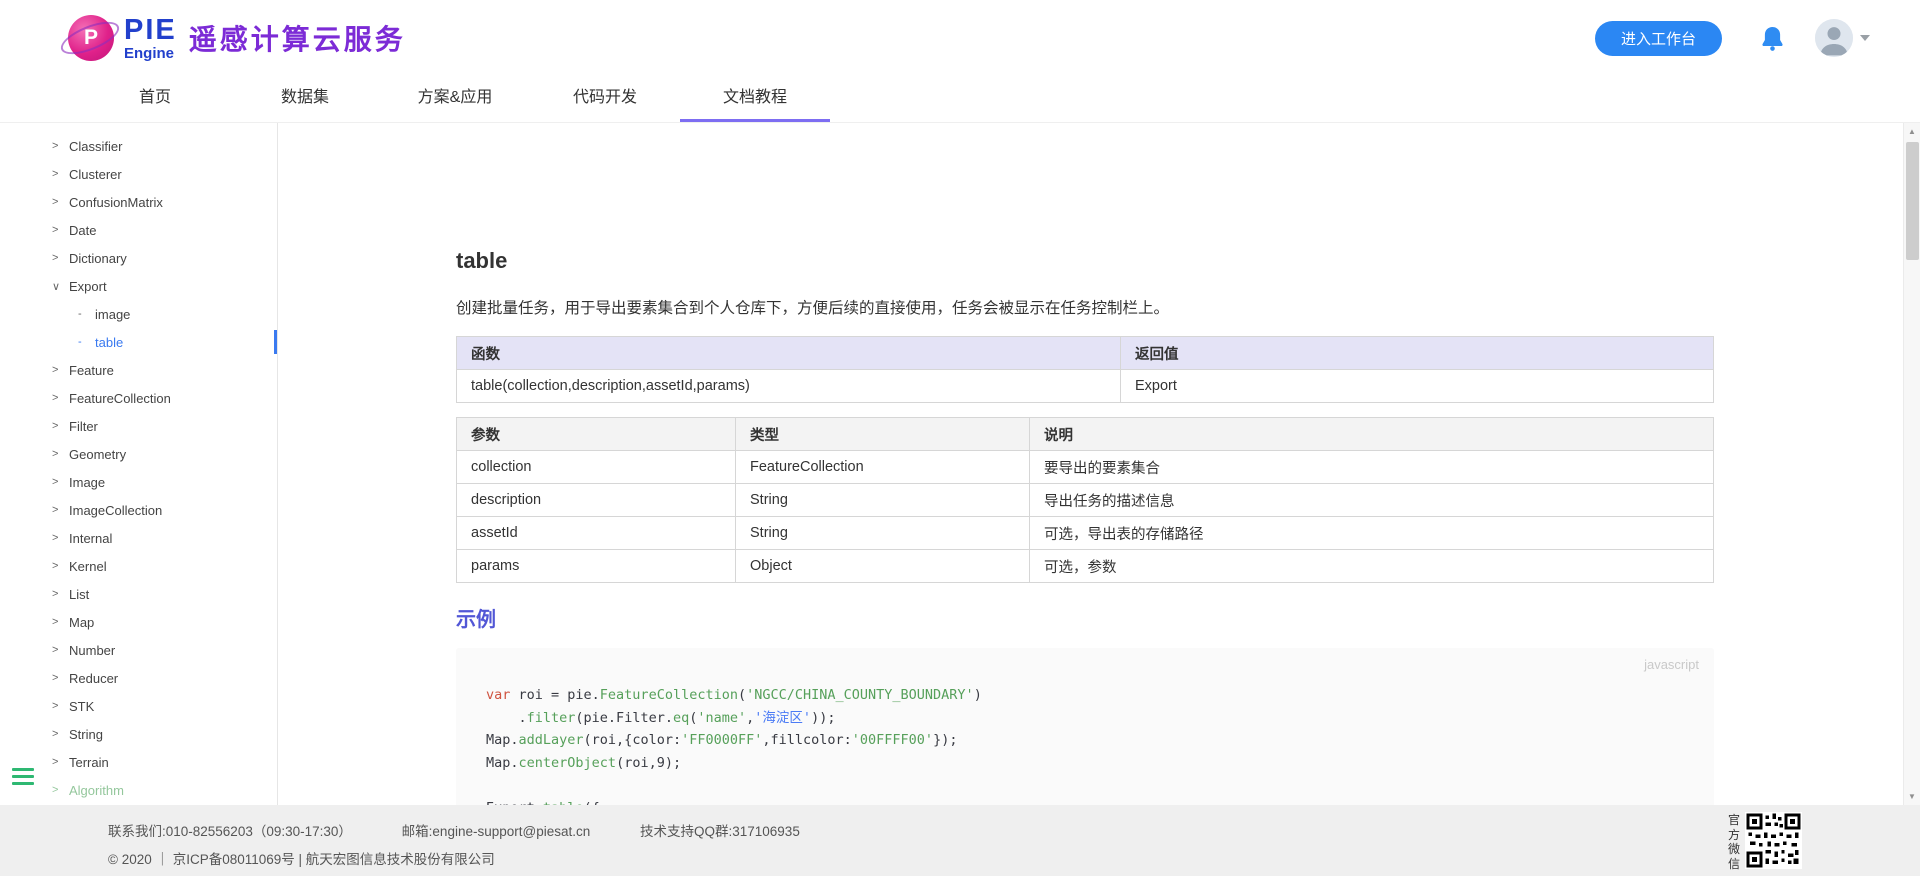  What do you see at coordinates (297, 39) in the screenshot?
I see `site-title: 遥感计算云服务` at bounding box center [297, 39].